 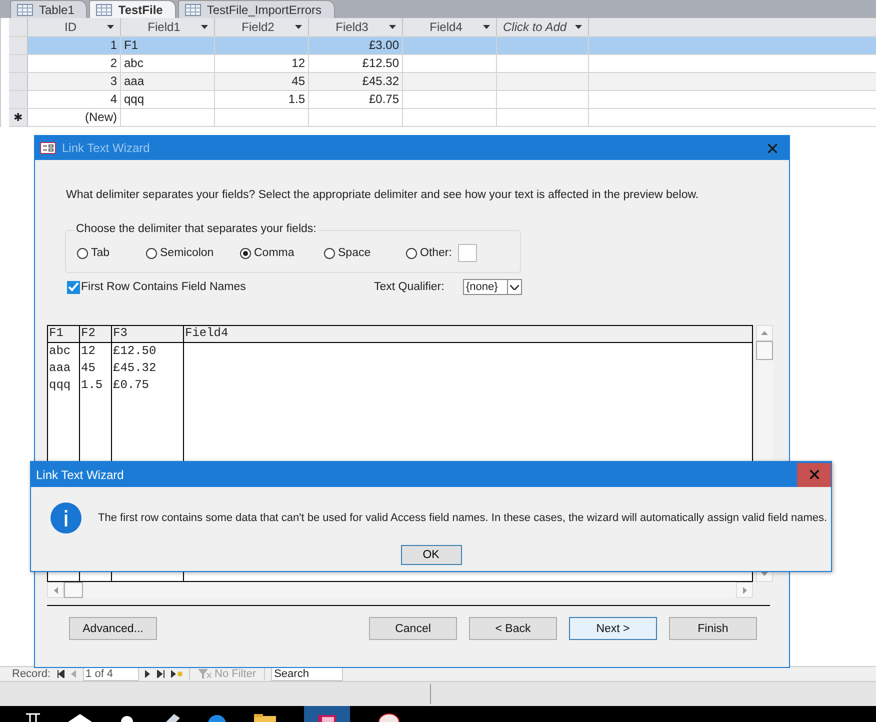 I want to click on scroll-up-icon, so click(x=764, y=333).